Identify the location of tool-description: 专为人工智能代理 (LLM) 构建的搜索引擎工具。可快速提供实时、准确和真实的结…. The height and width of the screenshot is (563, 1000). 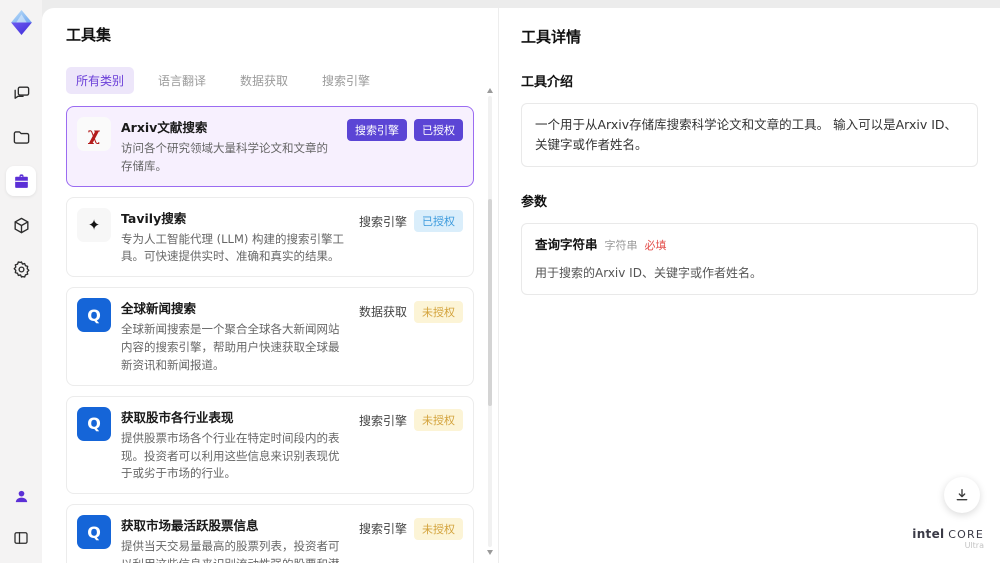
(233, 247).